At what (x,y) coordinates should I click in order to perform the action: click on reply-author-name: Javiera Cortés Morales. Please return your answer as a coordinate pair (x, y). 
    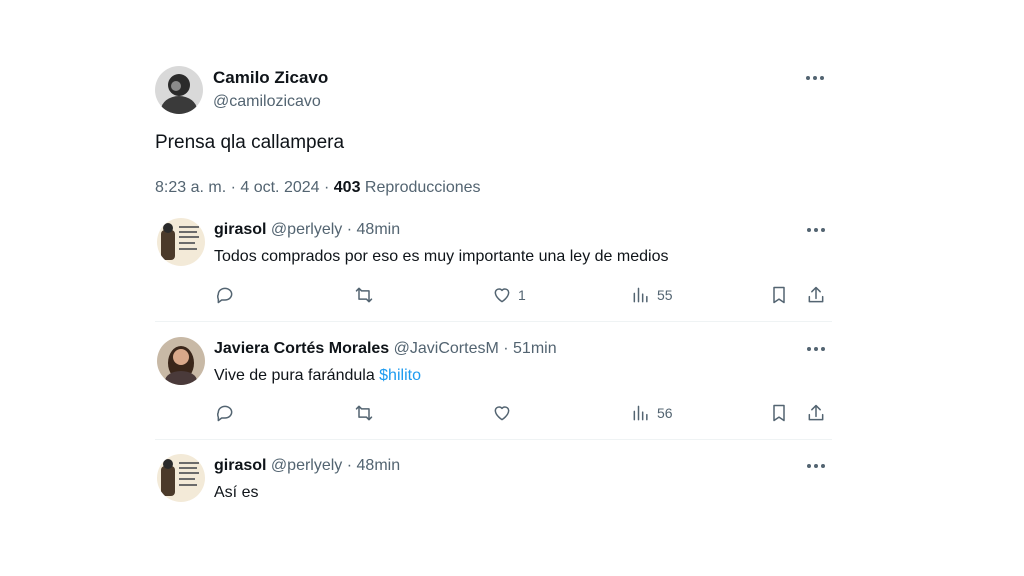
    Looking at the image, I should click on (301, 348).